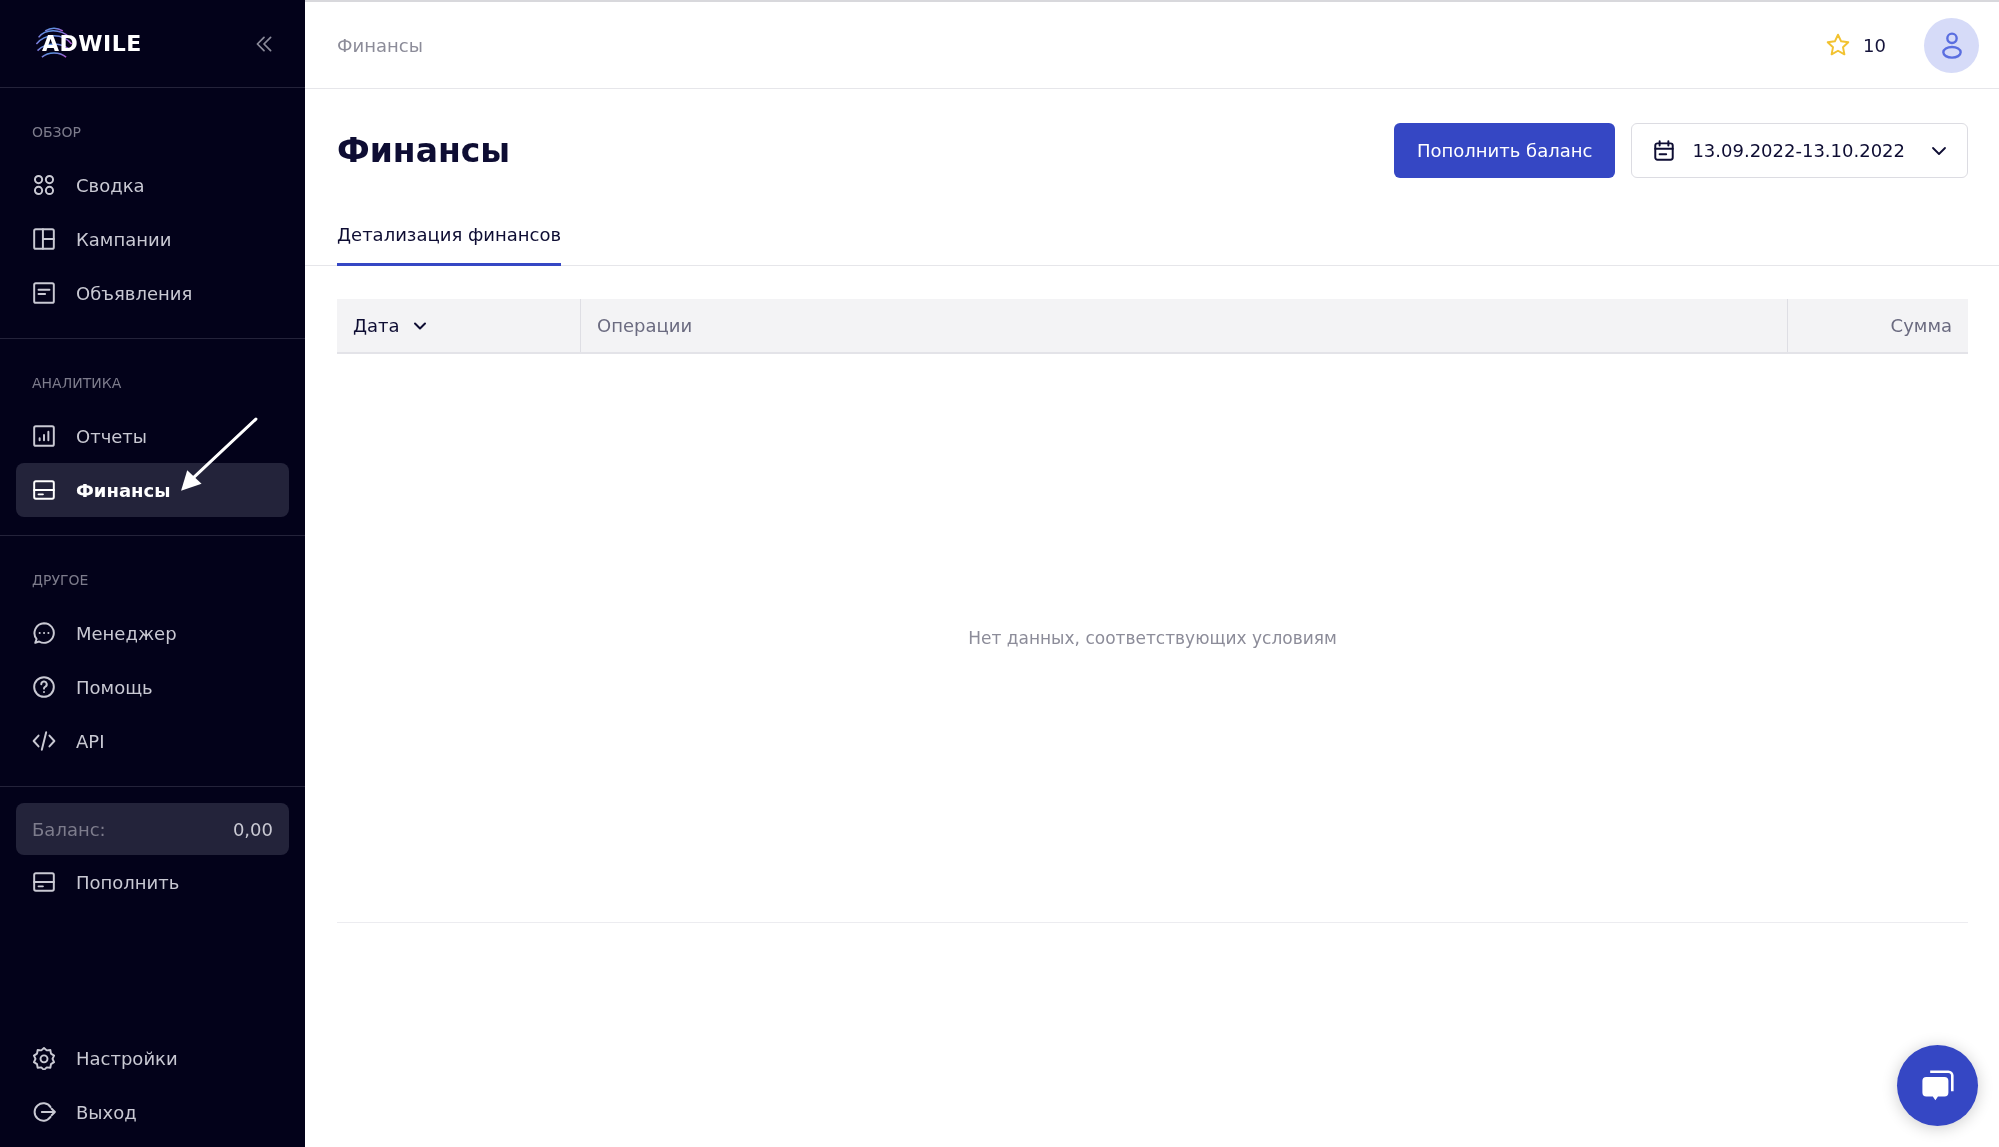 The image size is (1999, 1147). Describe the element at coordinates (152, 436) in the screenshot. I see `nav-item: Отчеты` at that location.